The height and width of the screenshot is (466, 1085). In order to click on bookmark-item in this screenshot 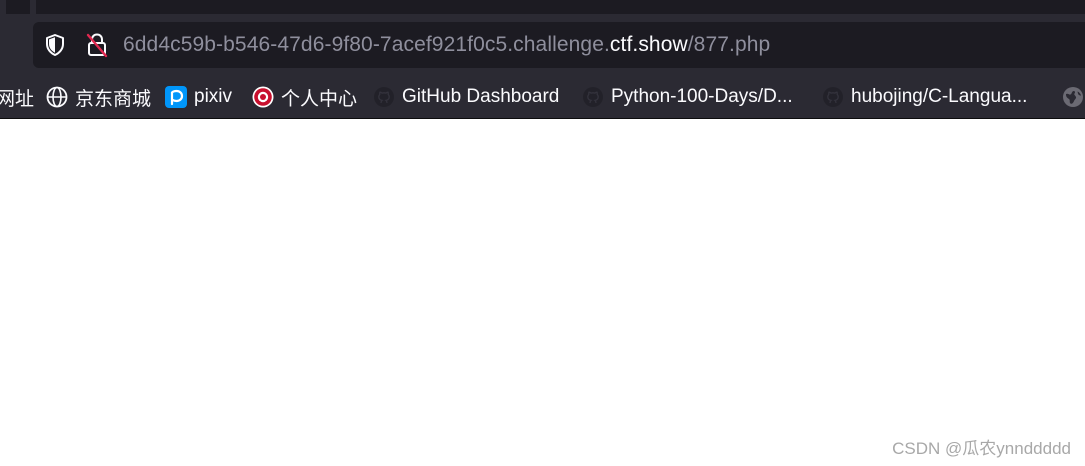, I will do `click(1073, 97)`.